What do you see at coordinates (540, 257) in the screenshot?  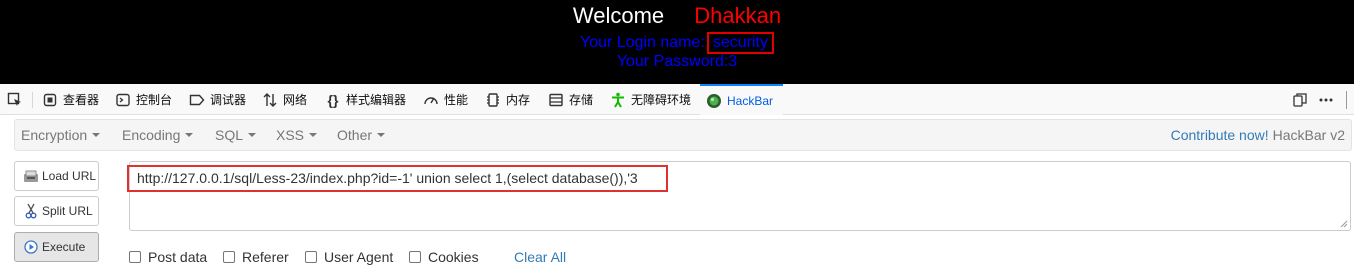 I see `clear-all-link: Clear All` at bounding box center [540, 257].